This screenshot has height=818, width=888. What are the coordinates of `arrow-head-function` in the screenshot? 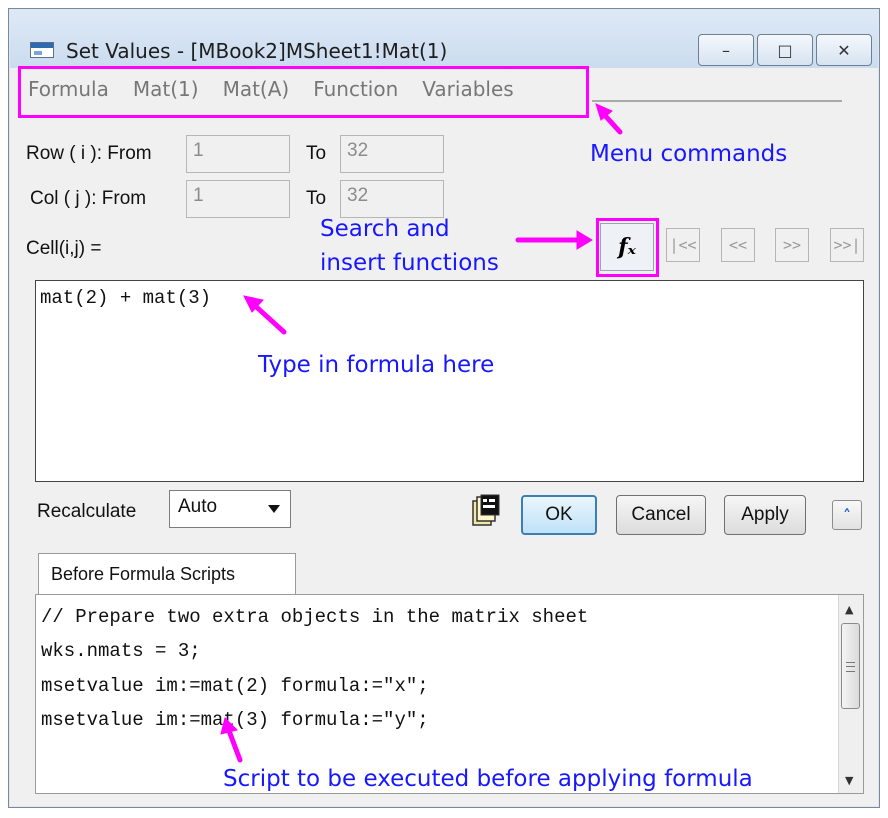 It's located at (584, 240).